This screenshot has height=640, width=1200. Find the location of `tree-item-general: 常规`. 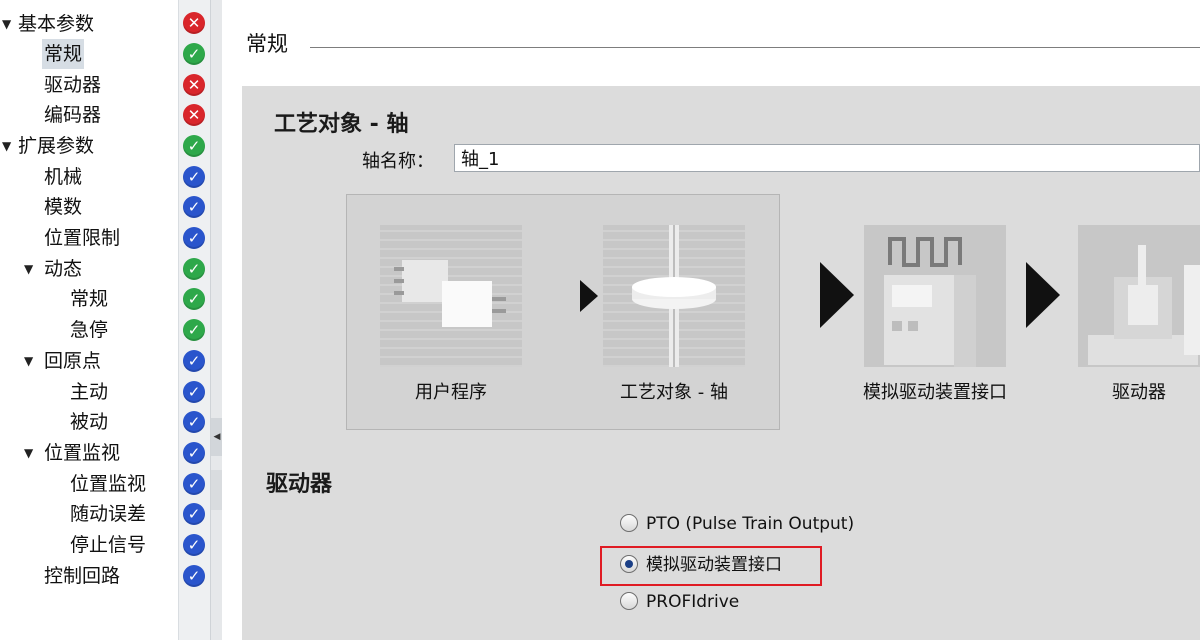

tree-item-general: 常规 is located at coordinates (89, 54).